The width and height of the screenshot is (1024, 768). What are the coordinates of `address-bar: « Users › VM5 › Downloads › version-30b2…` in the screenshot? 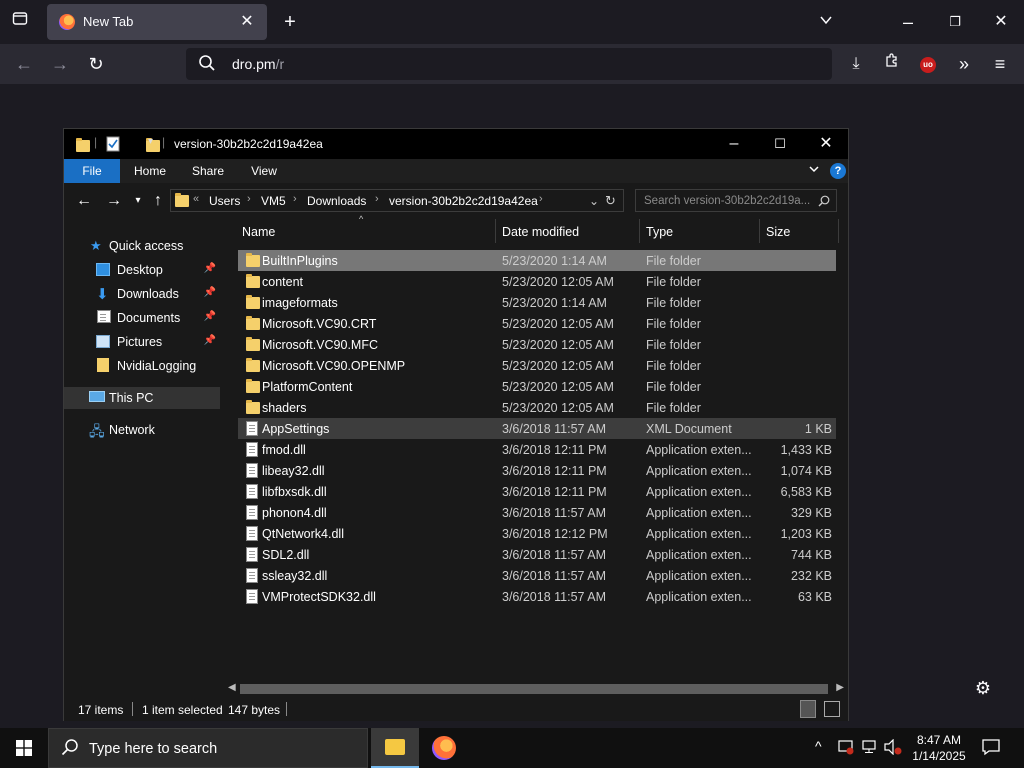 It's located at (397, 200).